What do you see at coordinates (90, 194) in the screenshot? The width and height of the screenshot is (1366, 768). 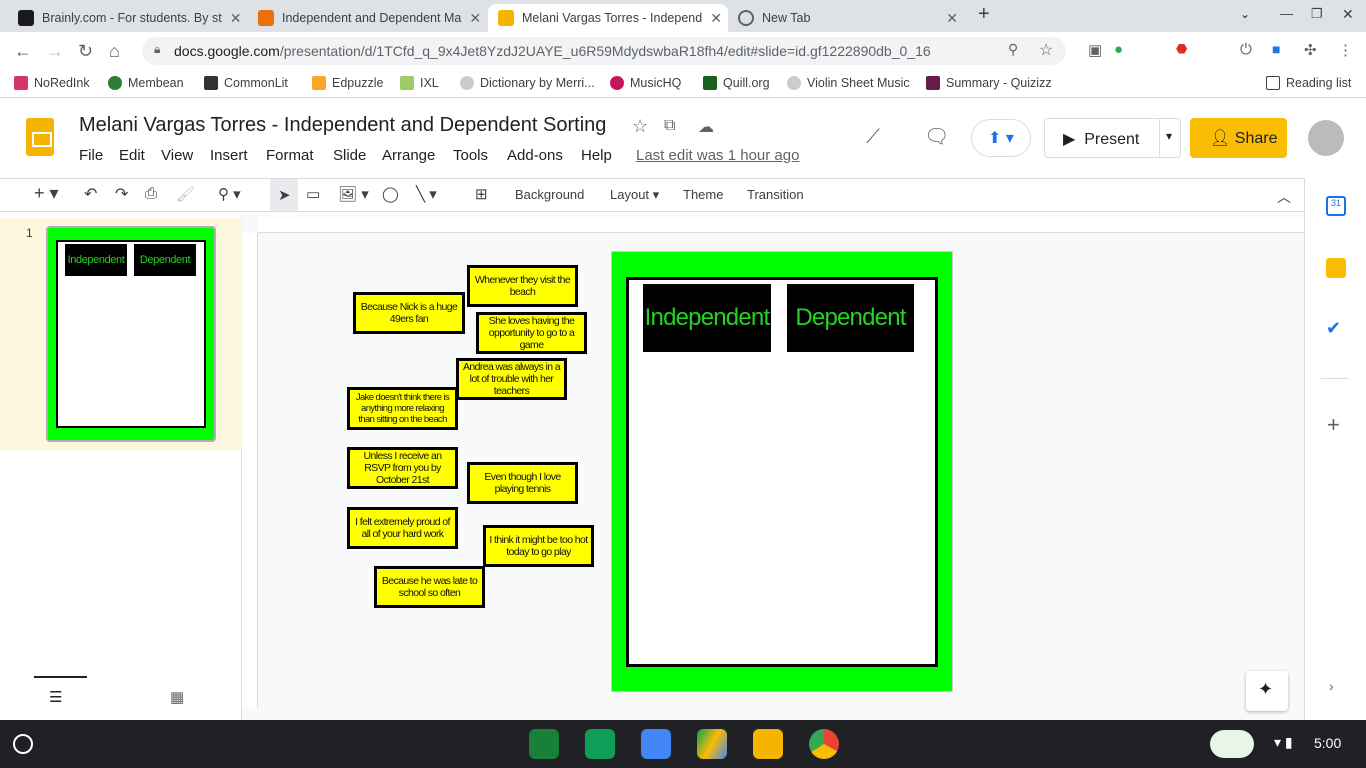 I see `undo-icon: ↶` at bounding box center [90, 194].